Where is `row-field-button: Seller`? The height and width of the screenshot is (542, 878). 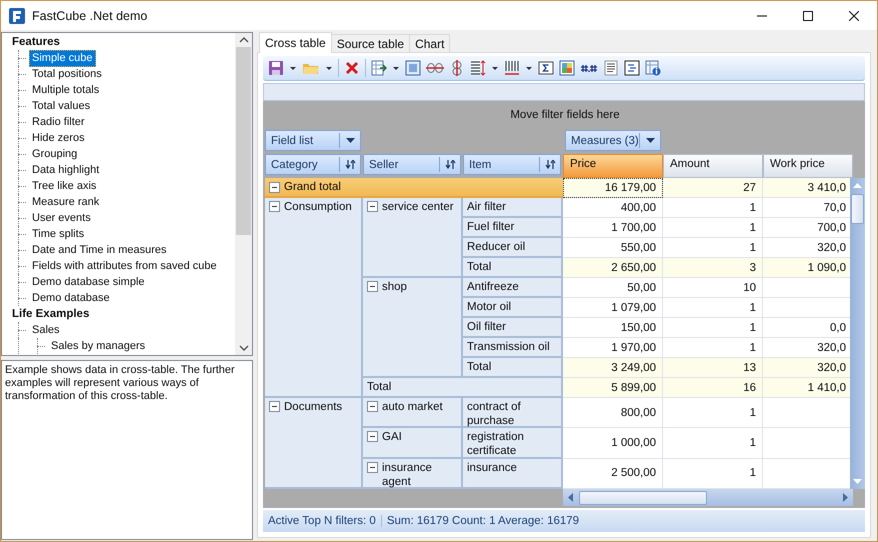 row-field-button: Seller is located at coordinates (412, 164).